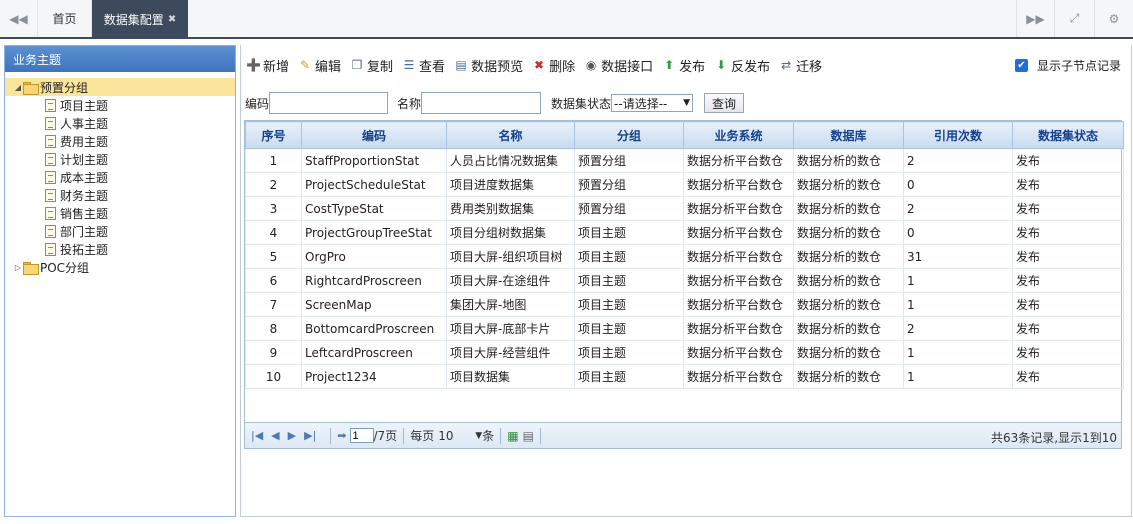 The image size is (1133, 524). I want to click on collapsed-arrow-icon: ▷, so click(18, 267).